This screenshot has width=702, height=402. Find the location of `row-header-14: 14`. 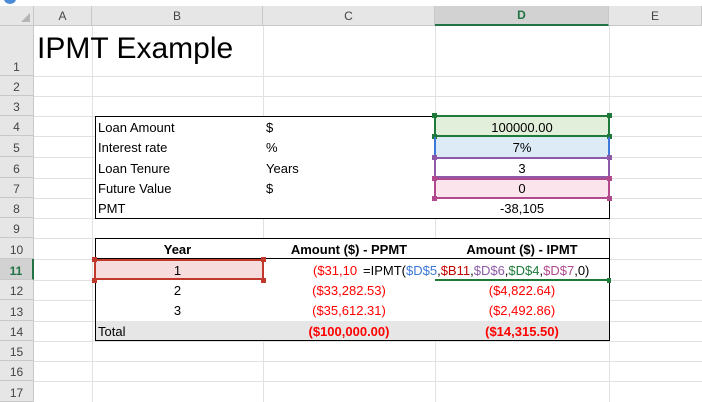

row-header-14: 14 is located at coordinates (17, 331).